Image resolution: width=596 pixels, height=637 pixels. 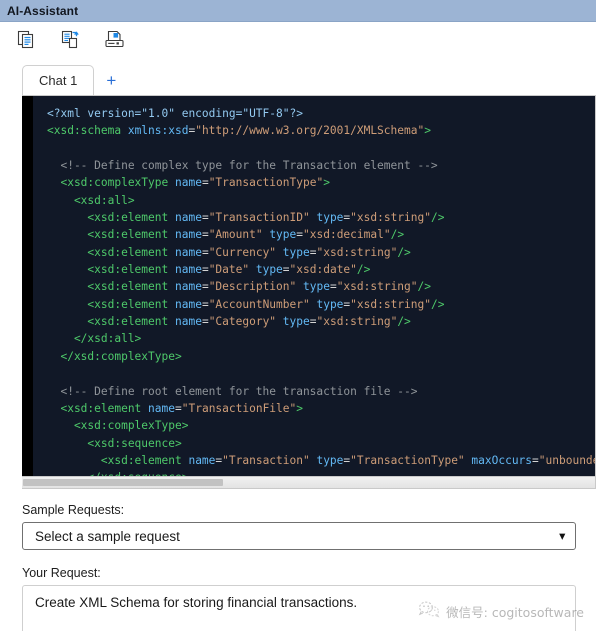 I want to click on tab-chat-1: Chat 1, so click(x=58, y=80).